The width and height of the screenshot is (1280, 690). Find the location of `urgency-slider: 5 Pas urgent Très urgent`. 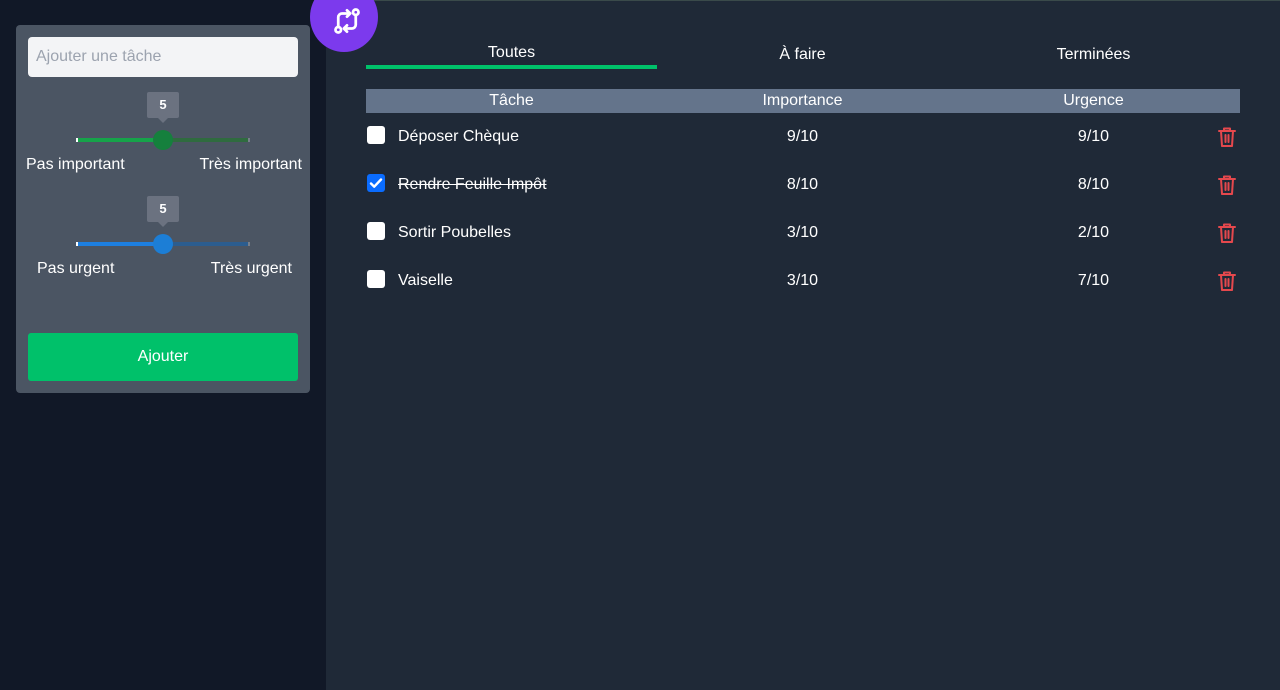

urgency-slider: 5 Pas urgent Très urgent is located at coordinates (163, 241).